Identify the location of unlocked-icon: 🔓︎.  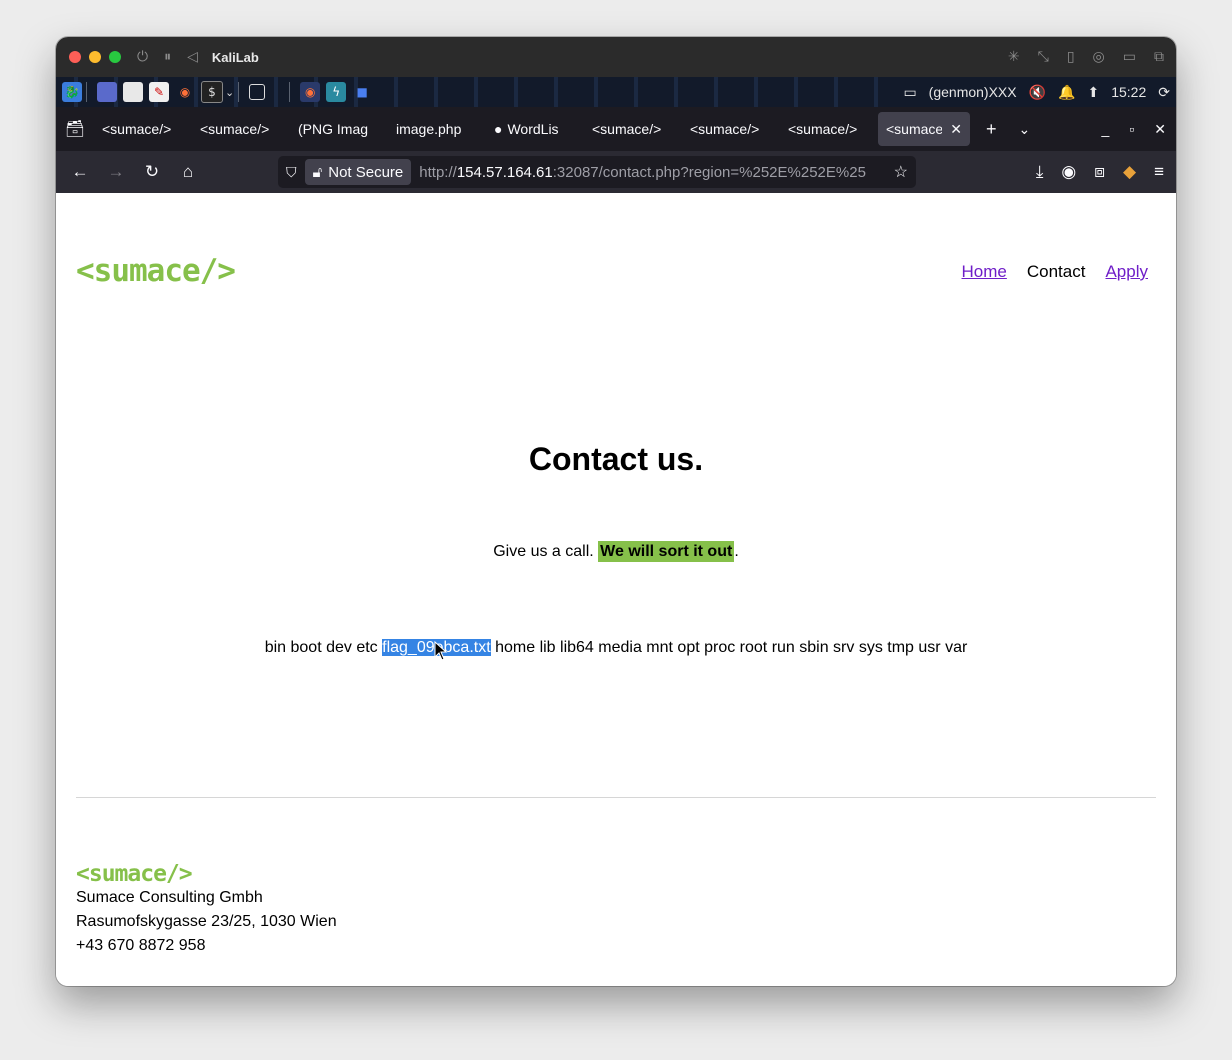
(317, 172).